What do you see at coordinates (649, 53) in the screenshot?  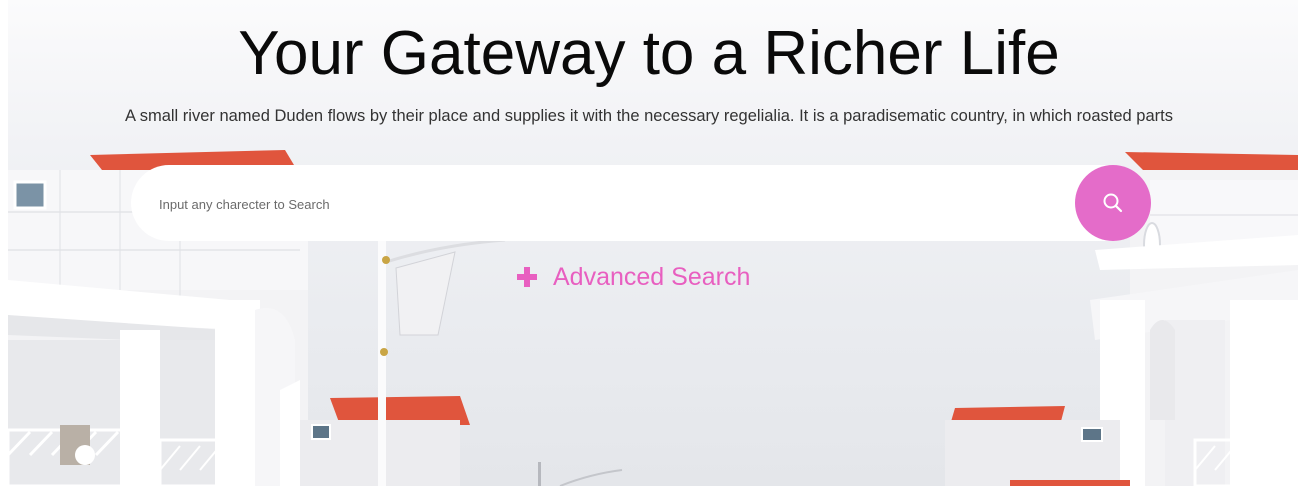 I see `page-title: Your Gateway to a Richer Life` at bounding box center [649, 53].